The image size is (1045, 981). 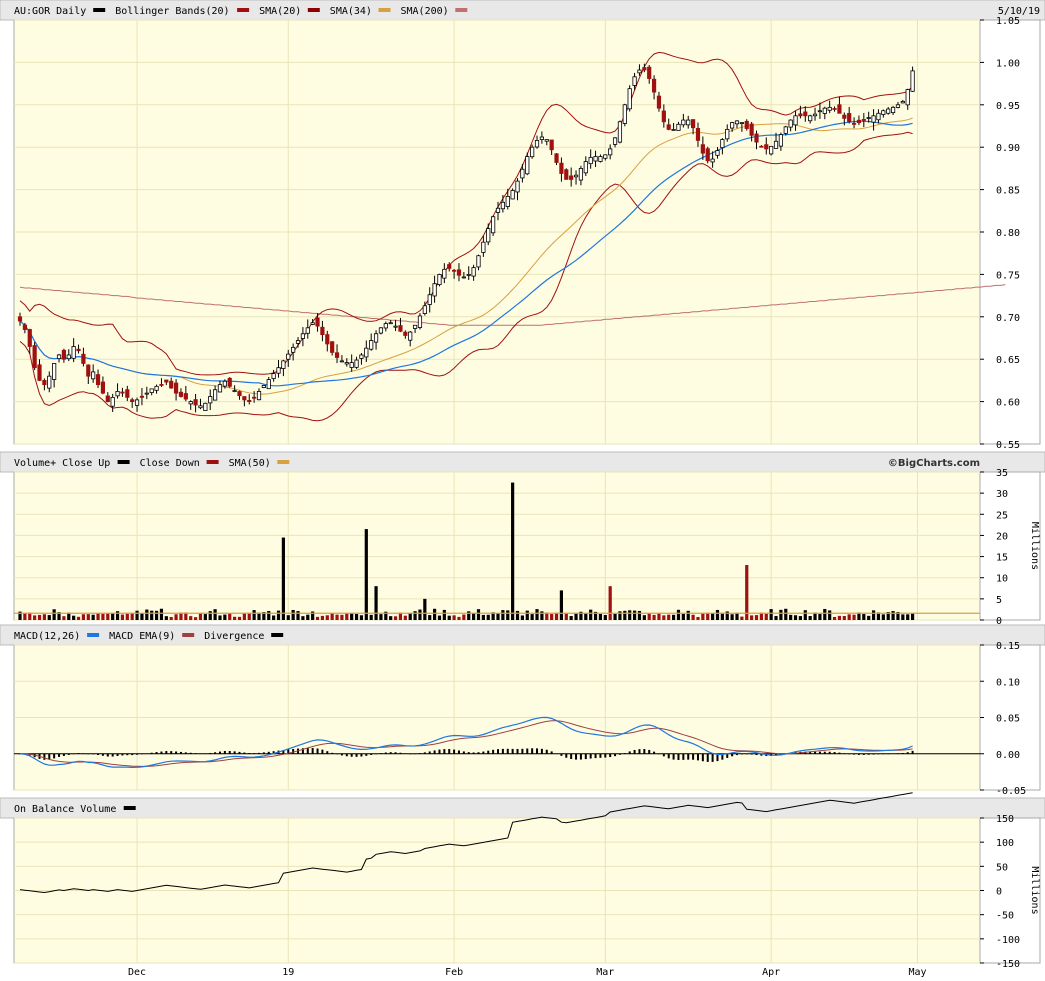 What do you see at coordinates (1008, 940) in the screenshot?
I see `ytick-label-obv-5: -100` at bounding box center [1008, 940].